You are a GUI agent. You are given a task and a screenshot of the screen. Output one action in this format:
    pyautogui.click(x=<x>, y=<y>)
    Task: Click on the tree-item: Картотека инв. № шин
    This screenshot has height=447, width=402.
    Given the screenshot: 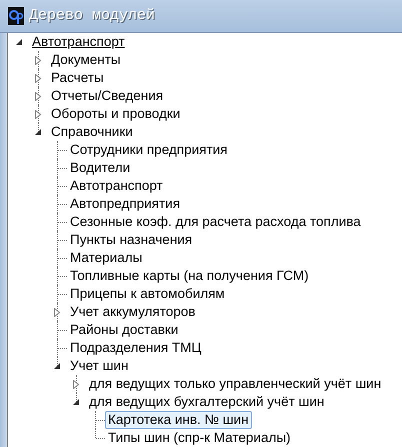 What is the action you would take?
    pyautogui.click(x=178, y=420)
    